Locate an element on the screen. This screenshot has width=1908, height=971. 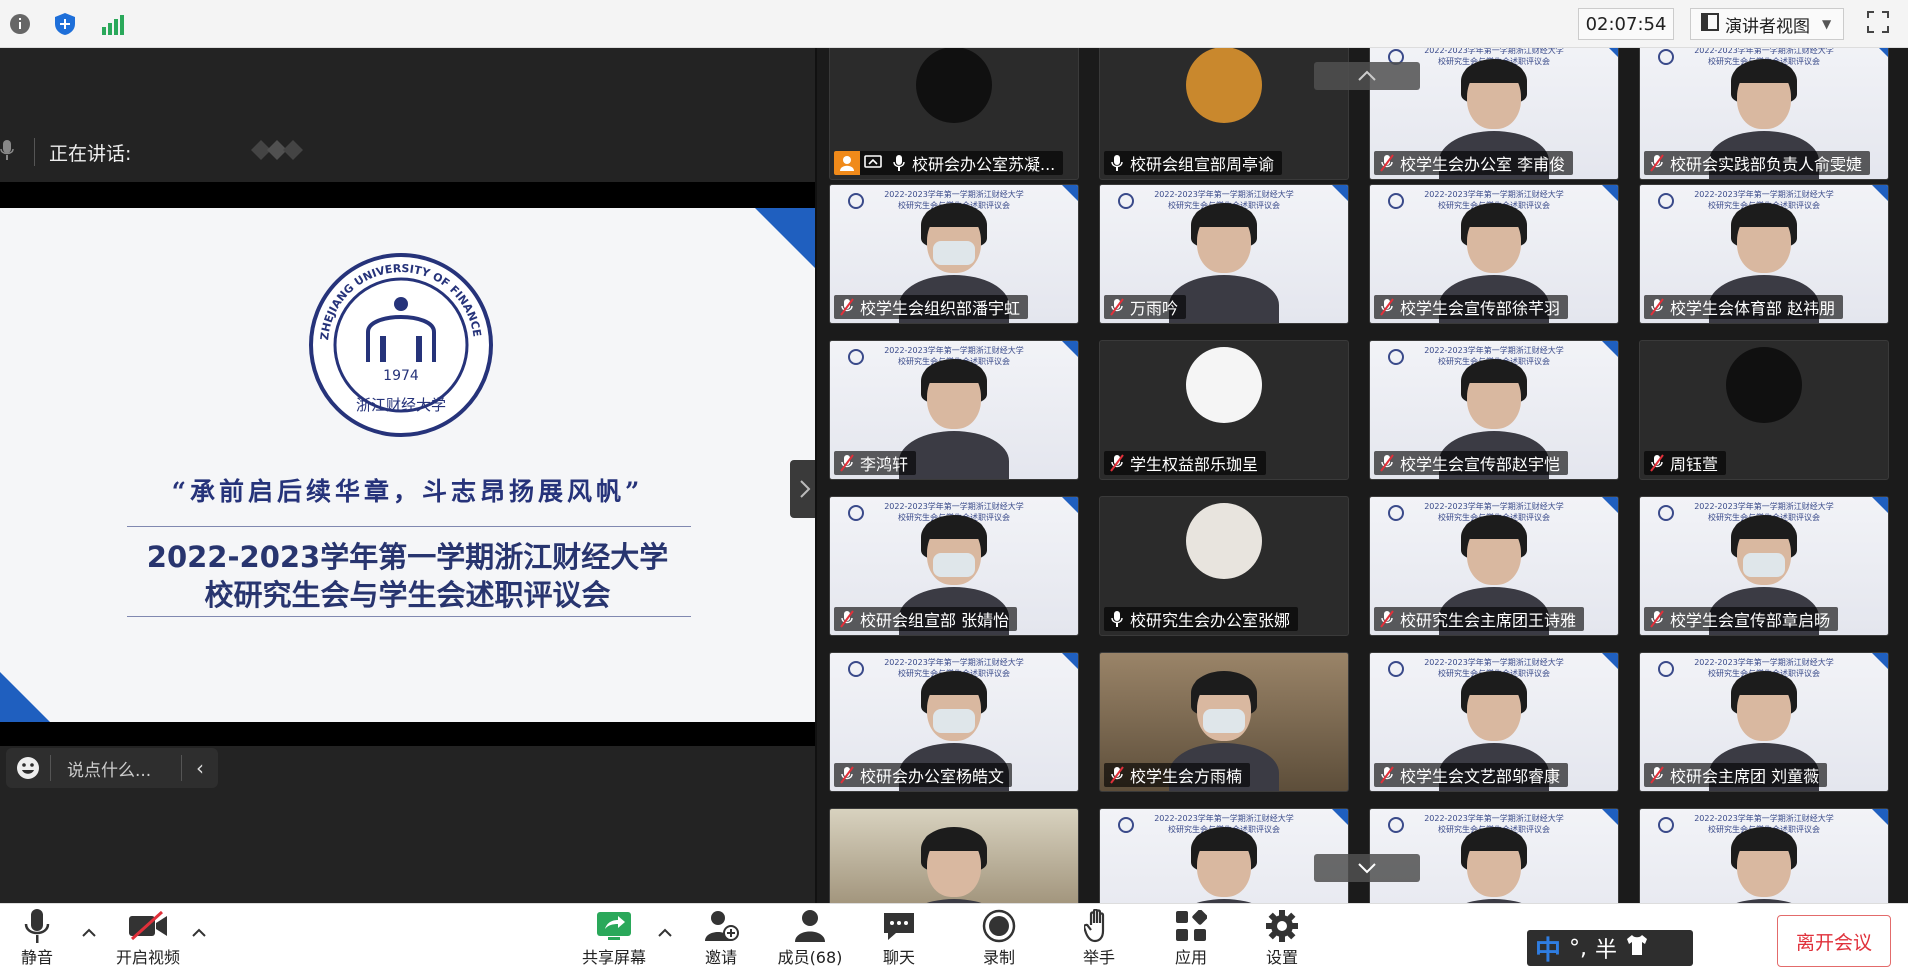
share-screen-button: 共享屏幕 is located at coordinates (614, 938).